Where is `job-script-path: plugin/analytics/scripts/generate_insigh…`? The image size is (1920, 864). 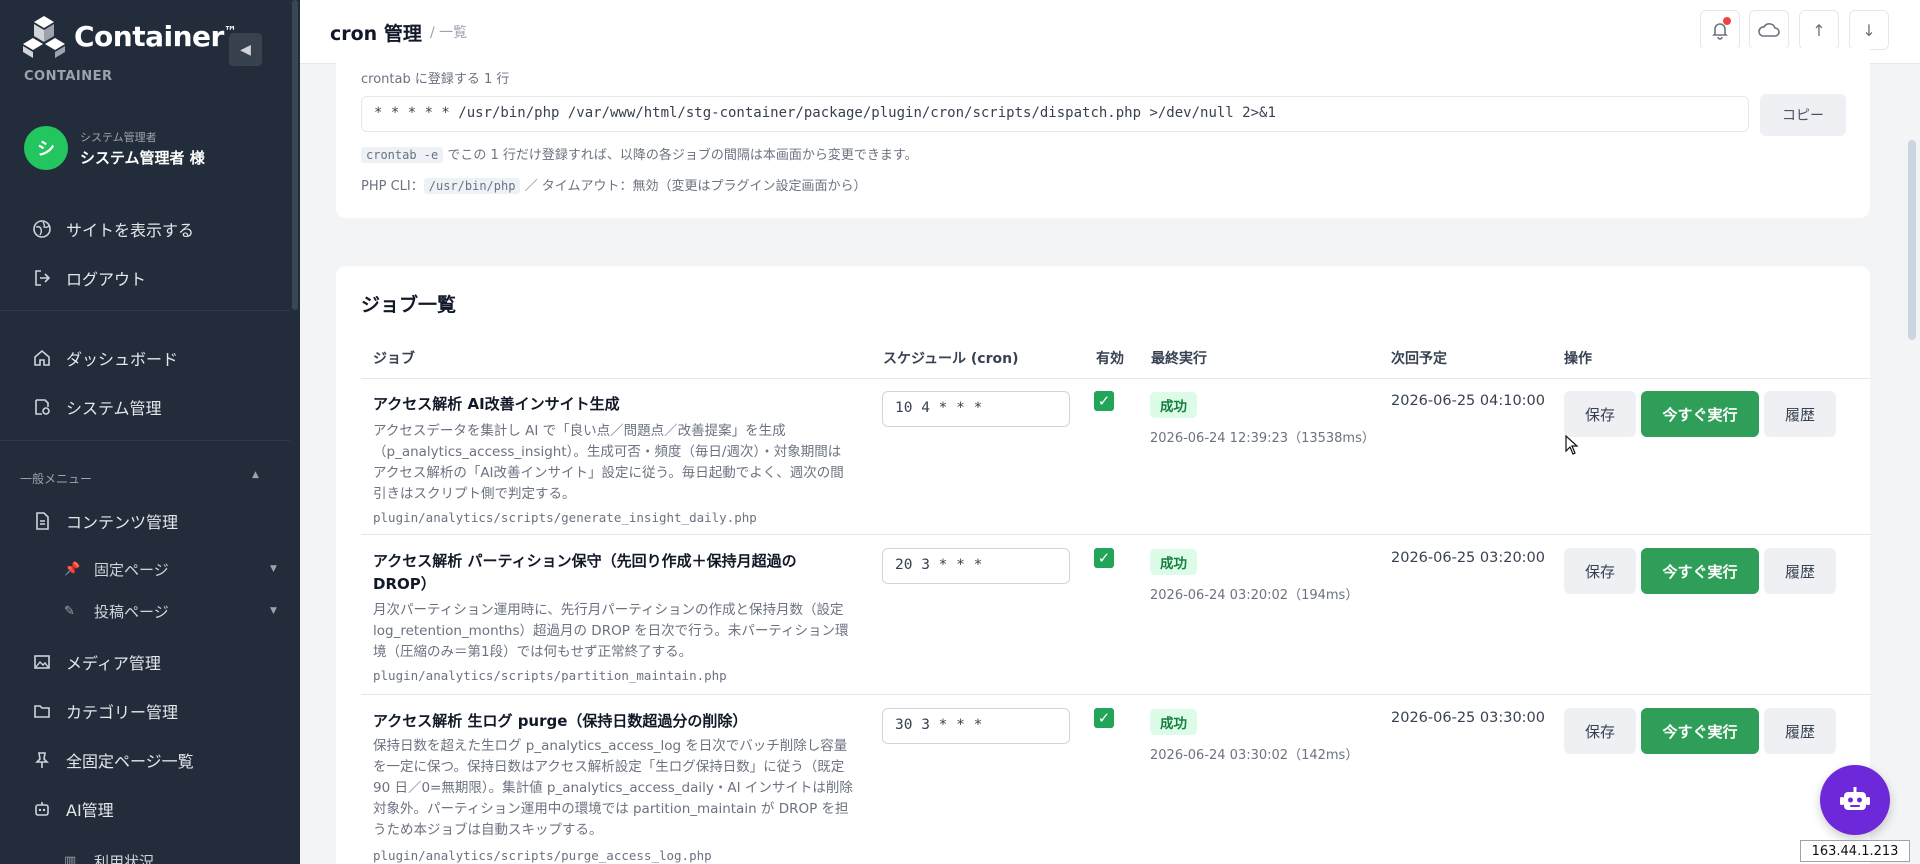
job-script-path: plugin/analytics/scripts/generate_insigh… is located at coordinates (565, 517).